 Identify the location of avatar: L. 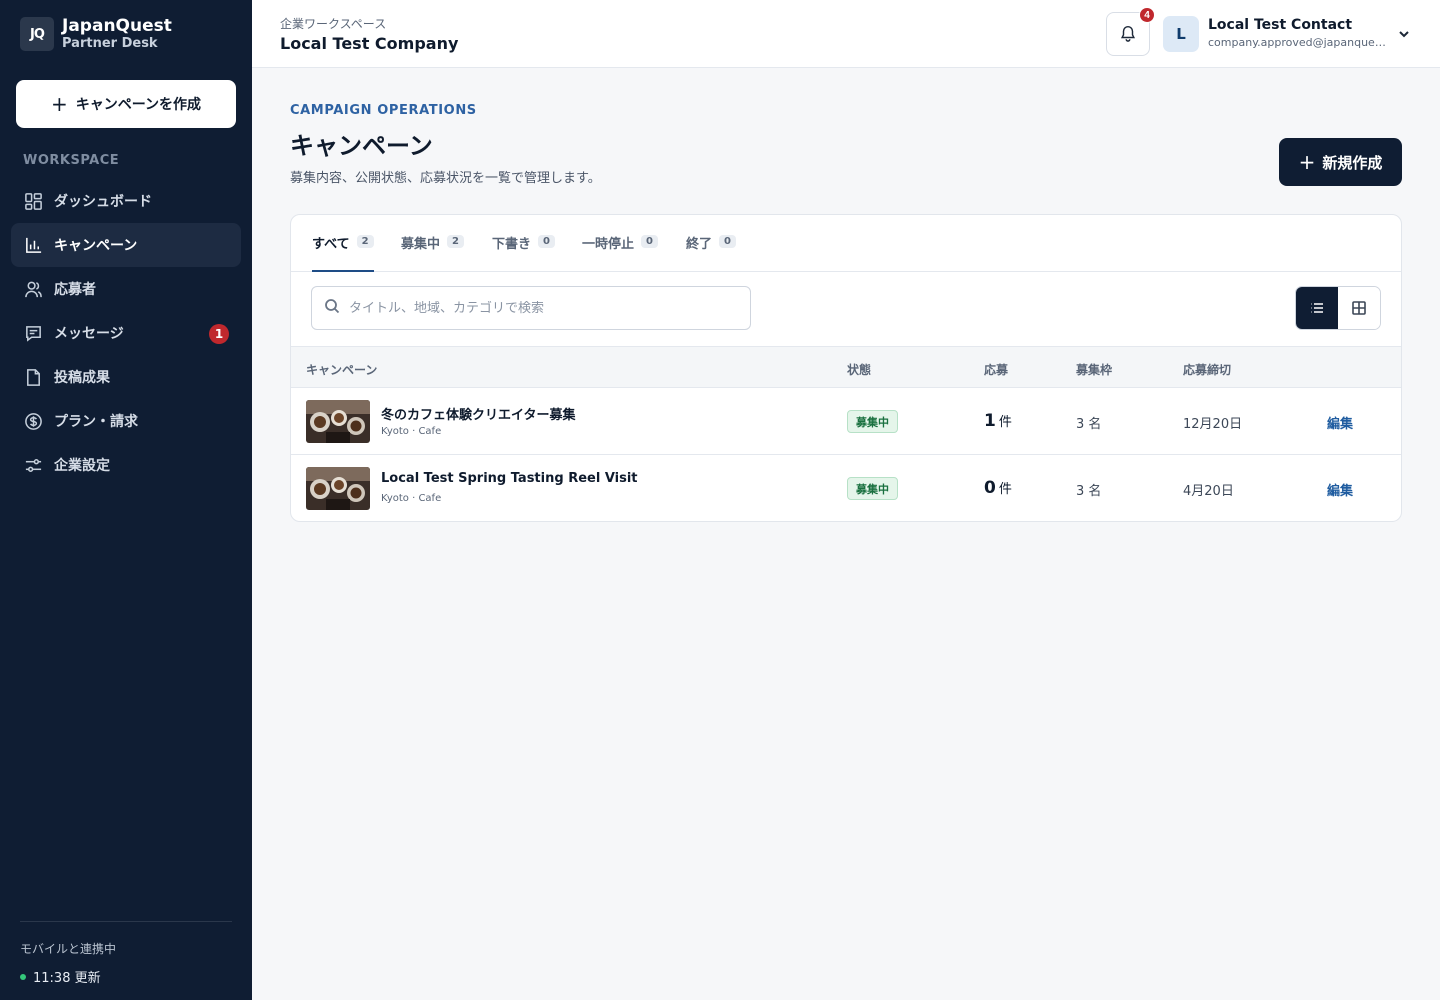
(1181, 34).